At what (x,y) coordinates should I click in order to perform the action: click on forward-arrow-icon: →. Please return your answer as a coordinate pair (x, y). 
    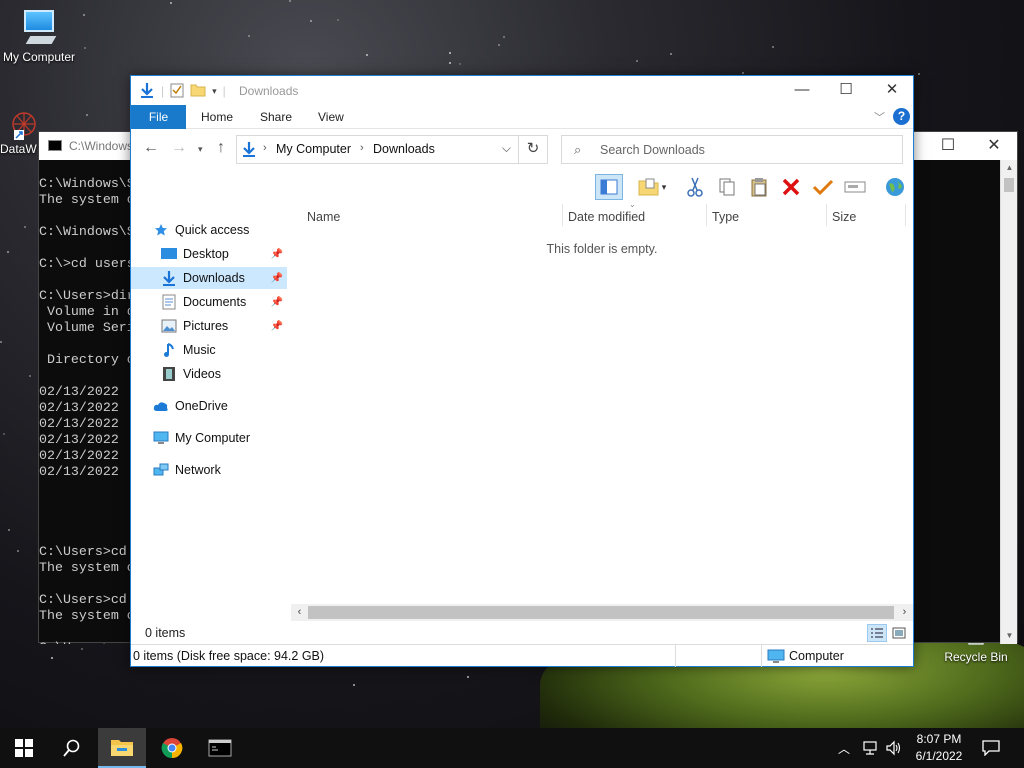
    Looking at the image, I should click on (179, 148).